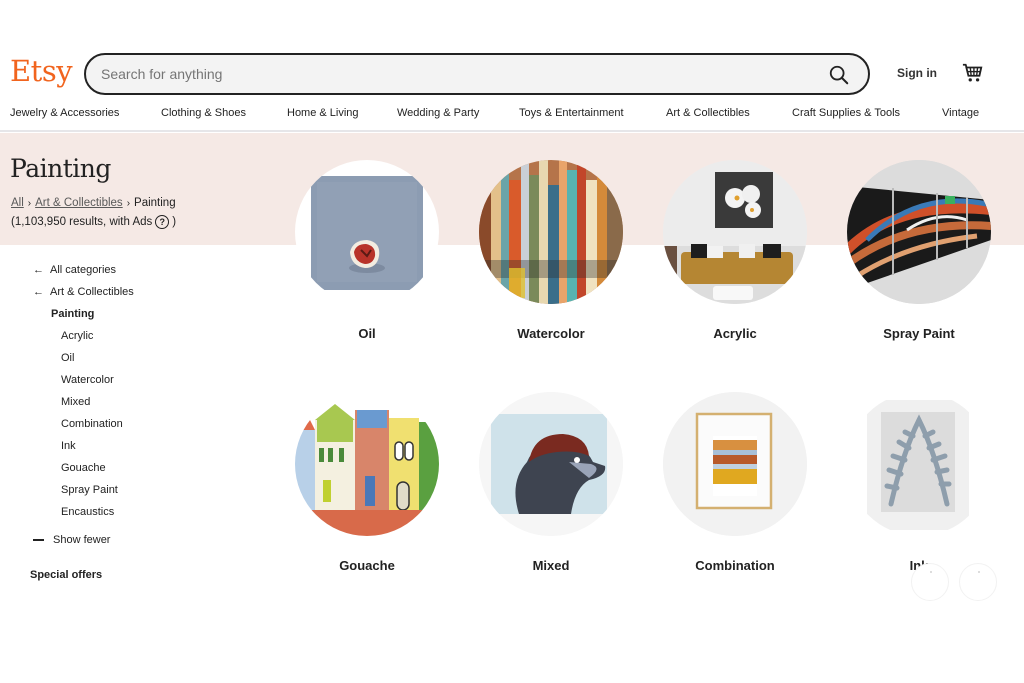 This screenshot has width=1024, height=683. I want to click on search-input, so click(436, 74).